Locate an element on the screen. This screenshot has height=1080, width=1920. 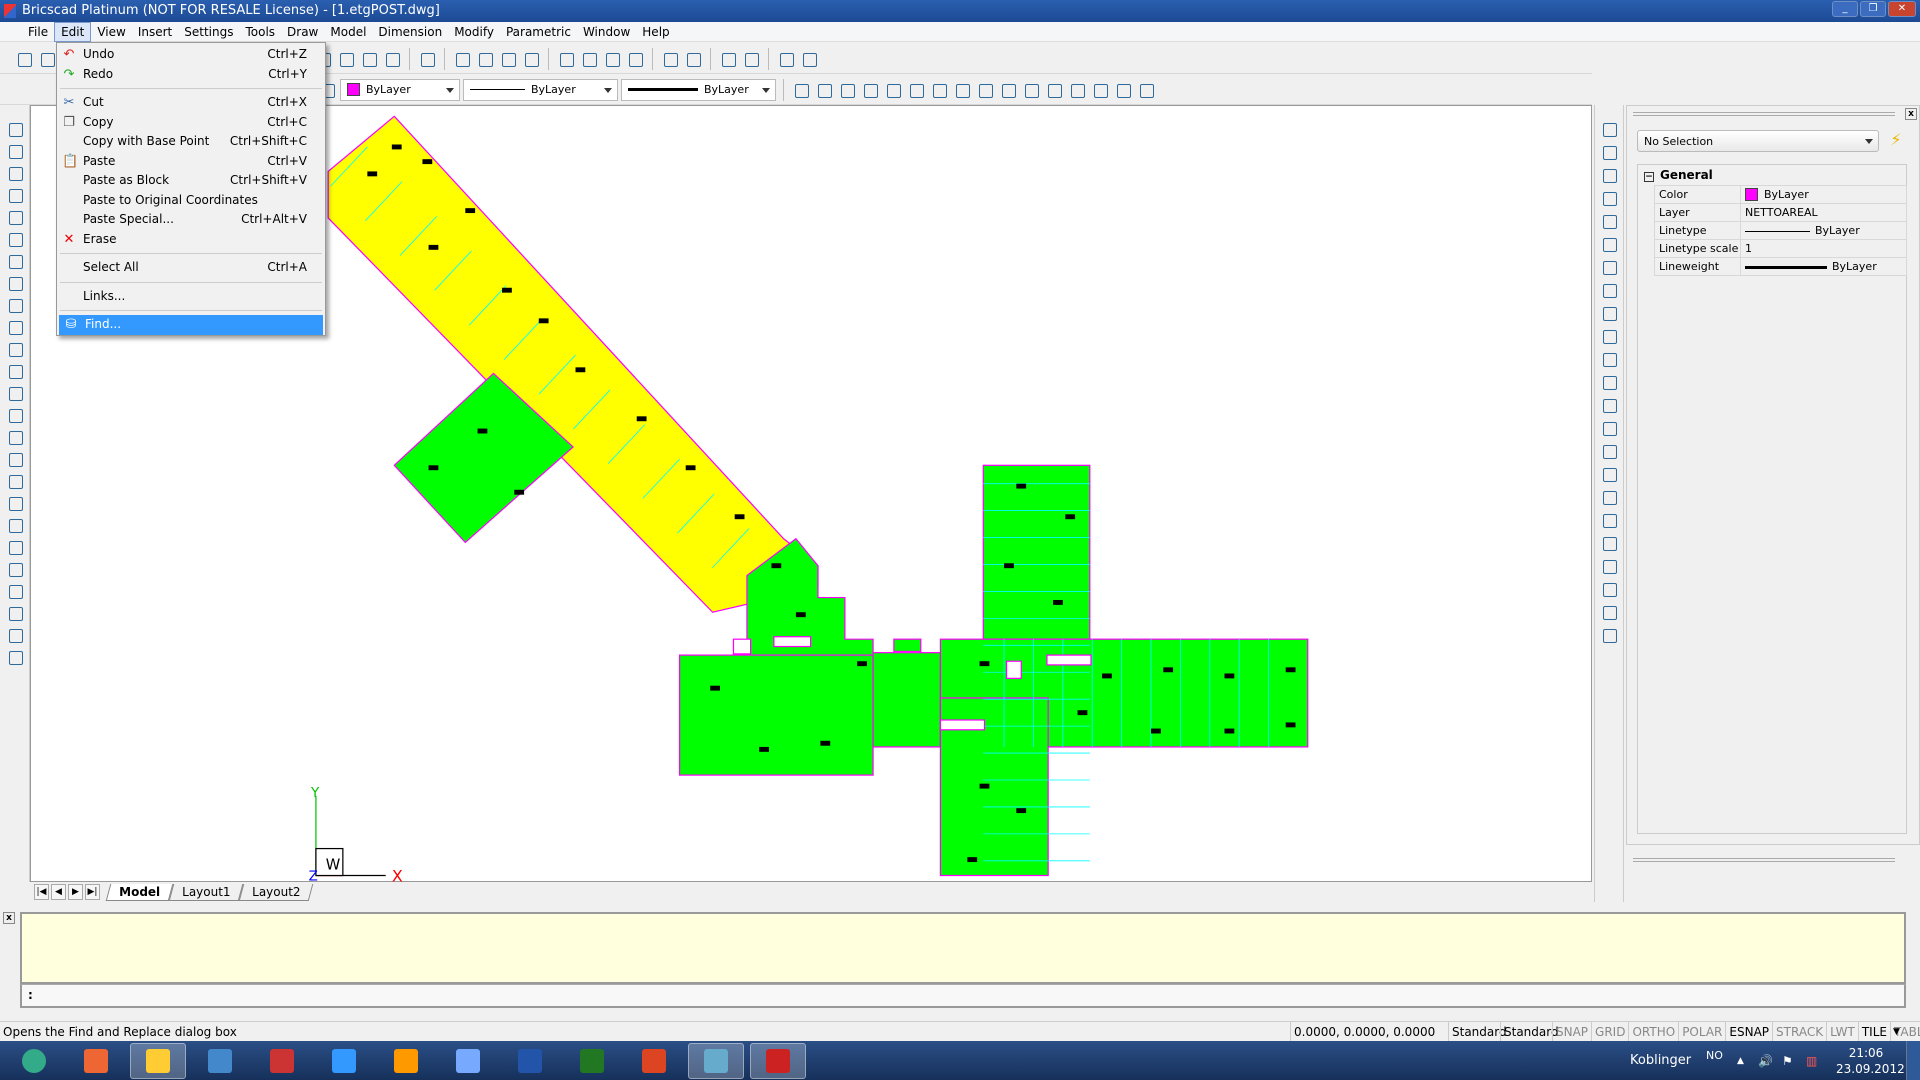
clock: 21:06 23.09.2012 is located at coordinates (1870, 1061).